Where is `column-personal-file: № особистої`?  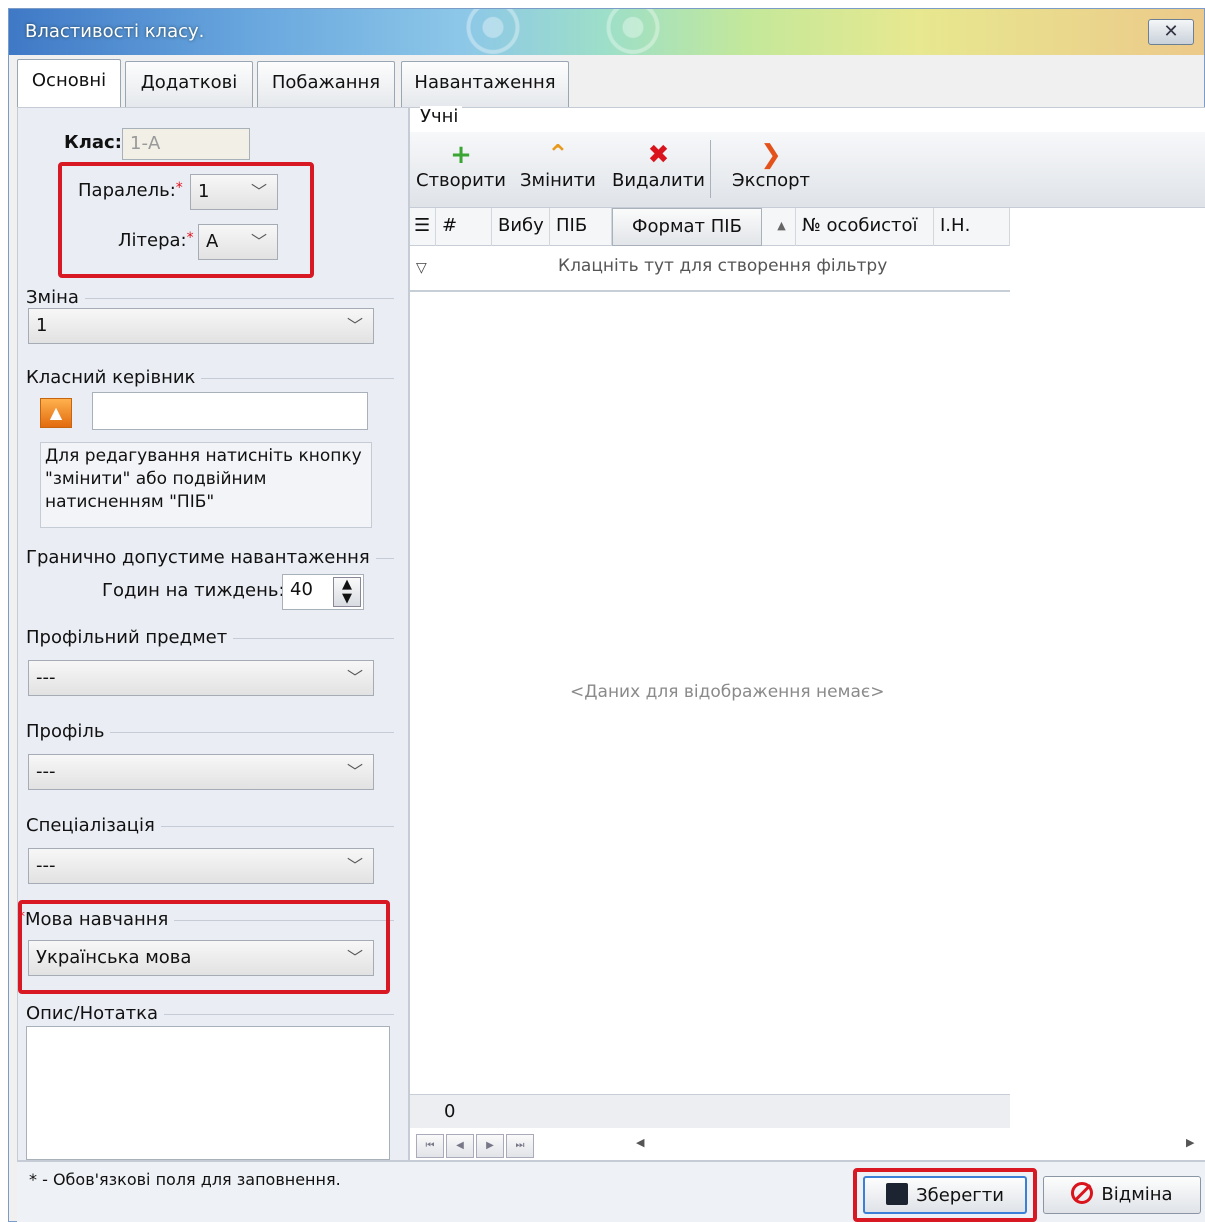 column-personal-file: № особистої is located at coordinates (865, 227).